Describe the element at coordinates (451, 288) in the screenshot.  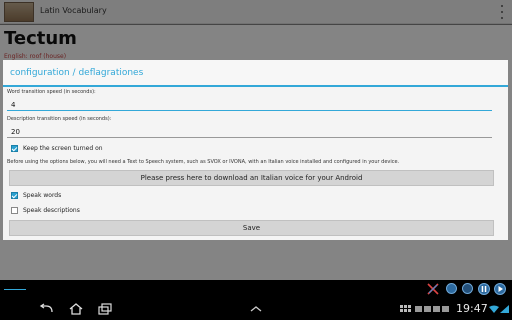
I see `media-icon` at that location.